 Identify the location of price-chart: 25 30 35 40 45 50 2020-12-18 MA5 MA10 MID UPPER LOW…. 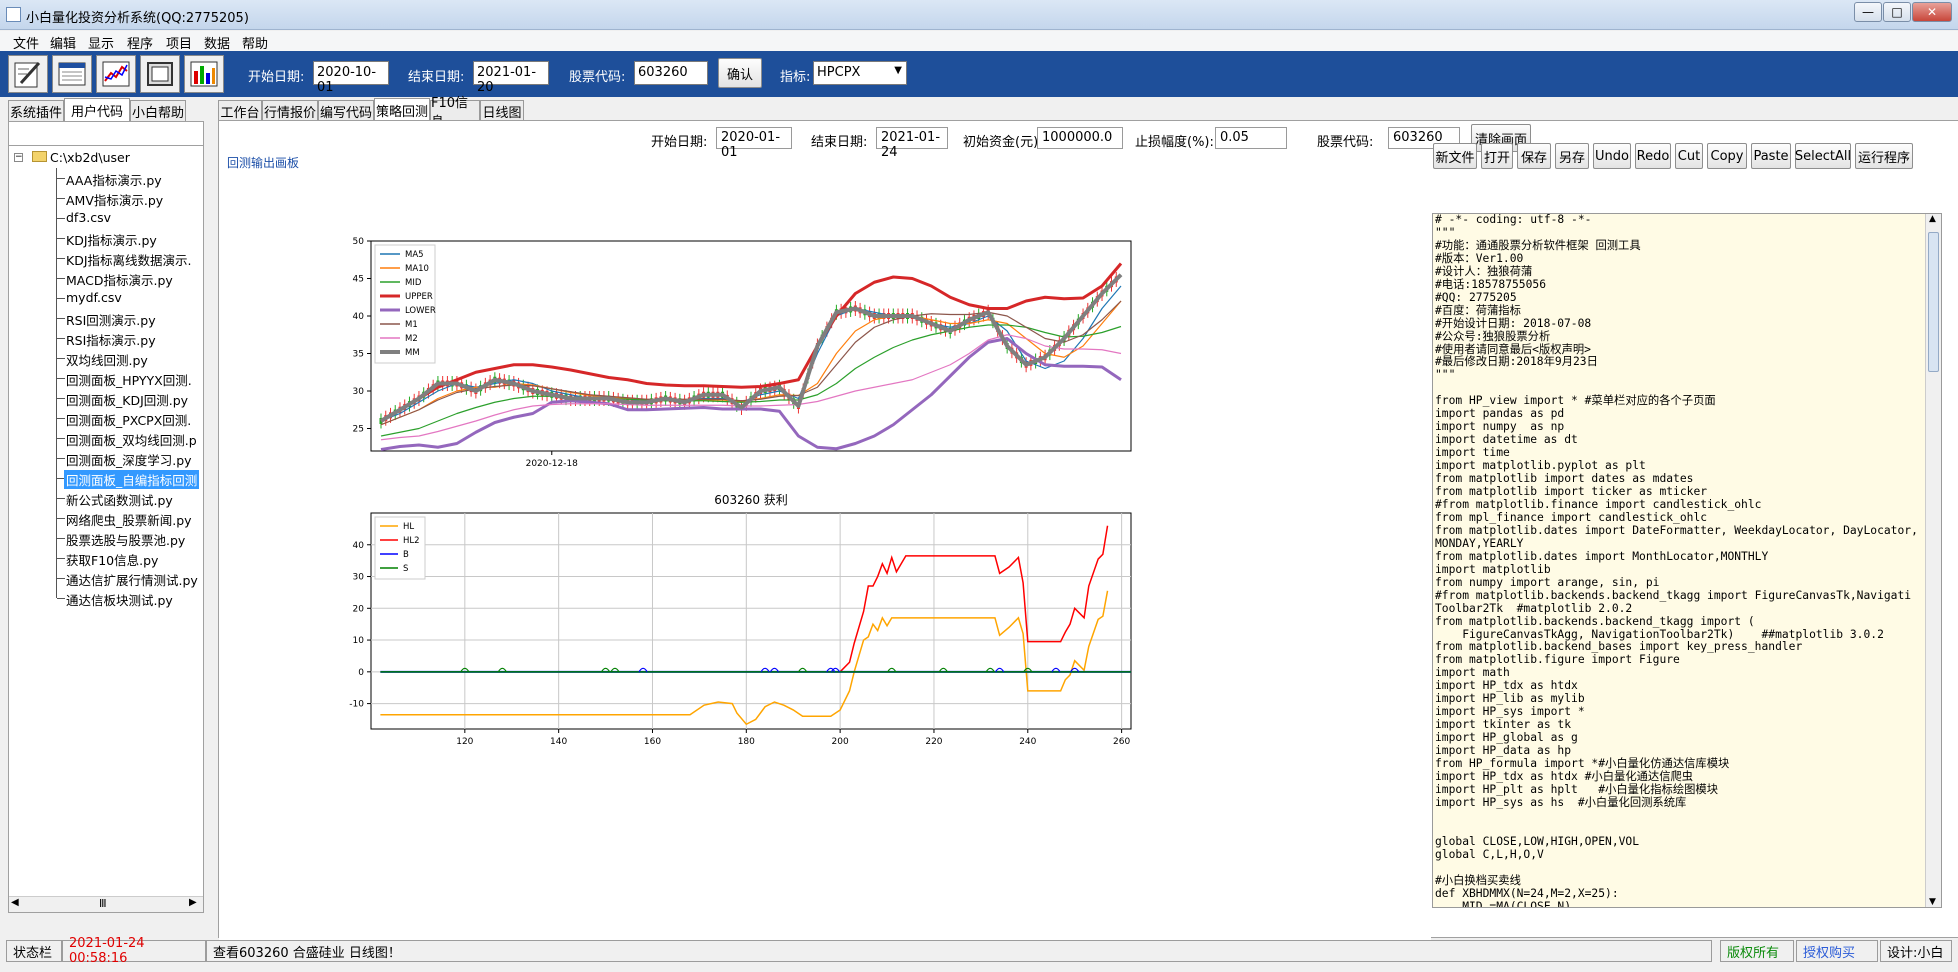
(742, 353).